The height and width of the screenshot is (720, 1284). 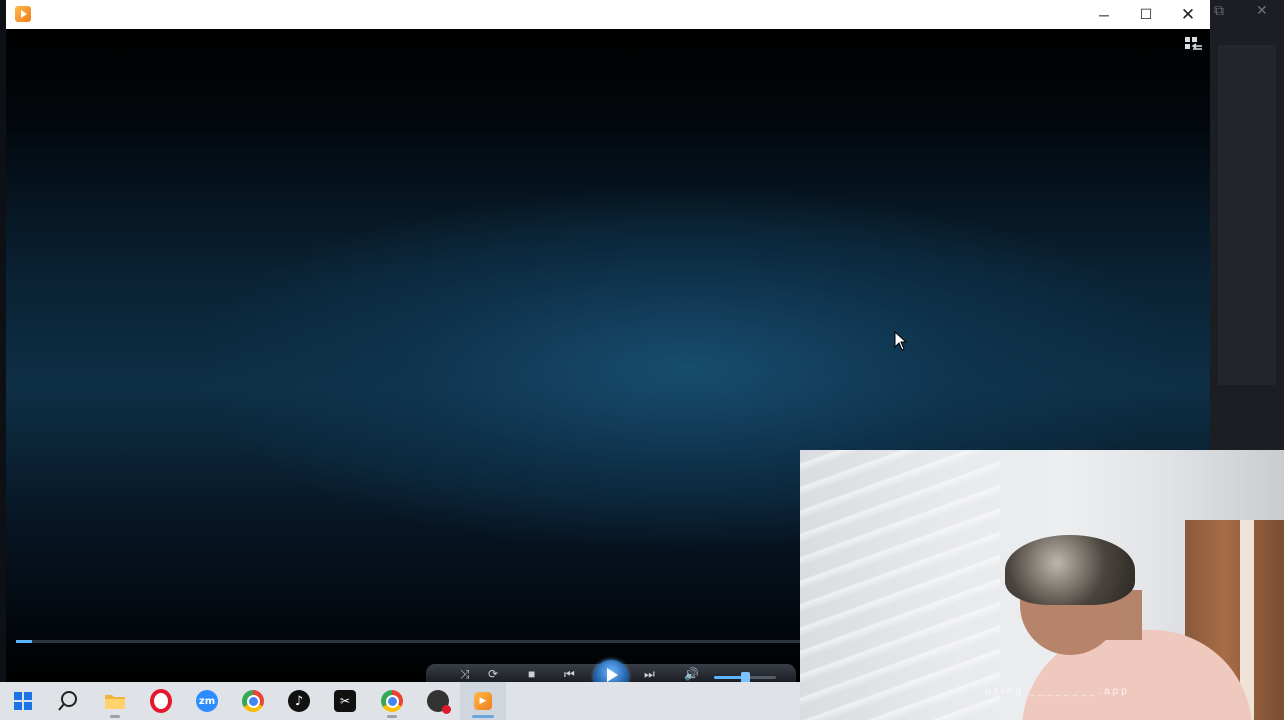 I want to click on zoom-icon: zm, so click(x=207, y=701).